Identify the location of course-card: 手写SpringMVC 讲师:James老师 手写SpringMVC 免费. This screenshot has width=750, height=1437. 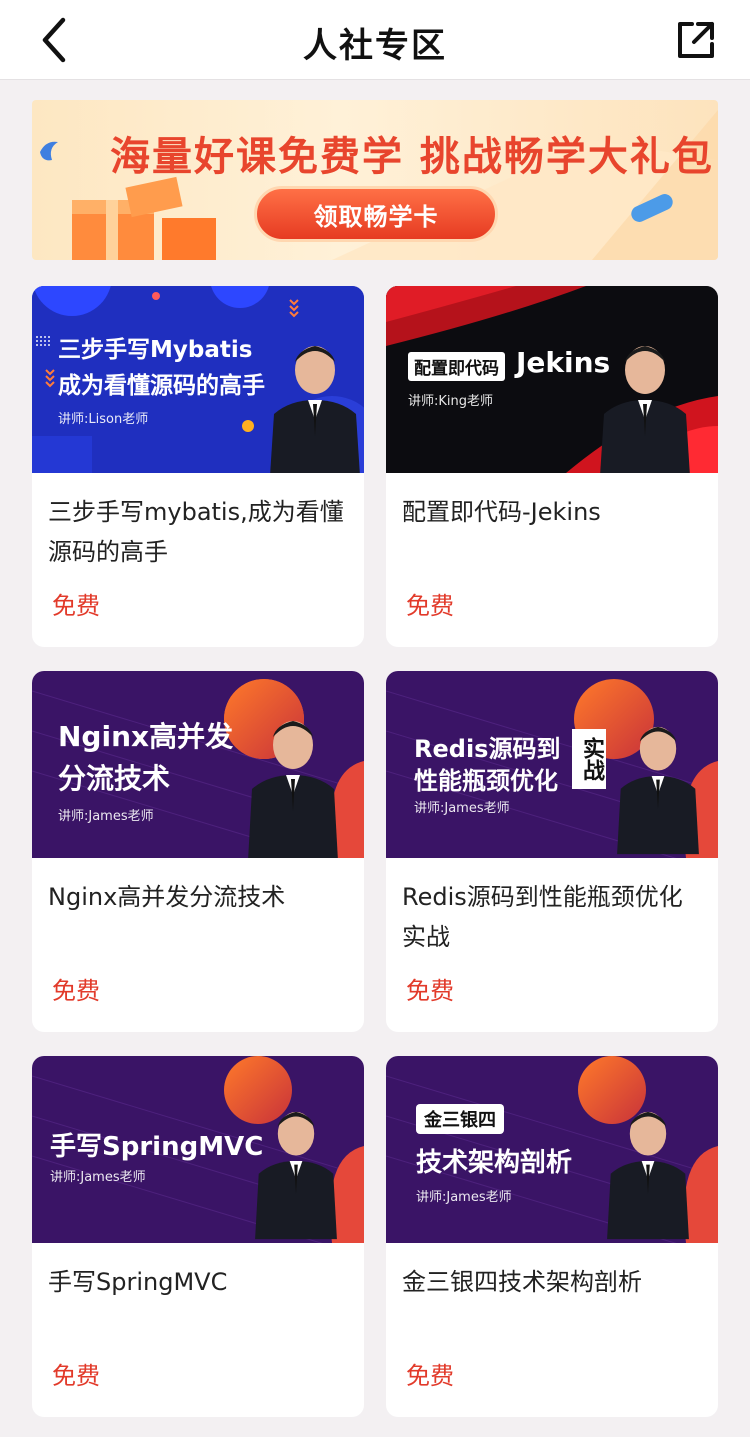
(198, 1236).